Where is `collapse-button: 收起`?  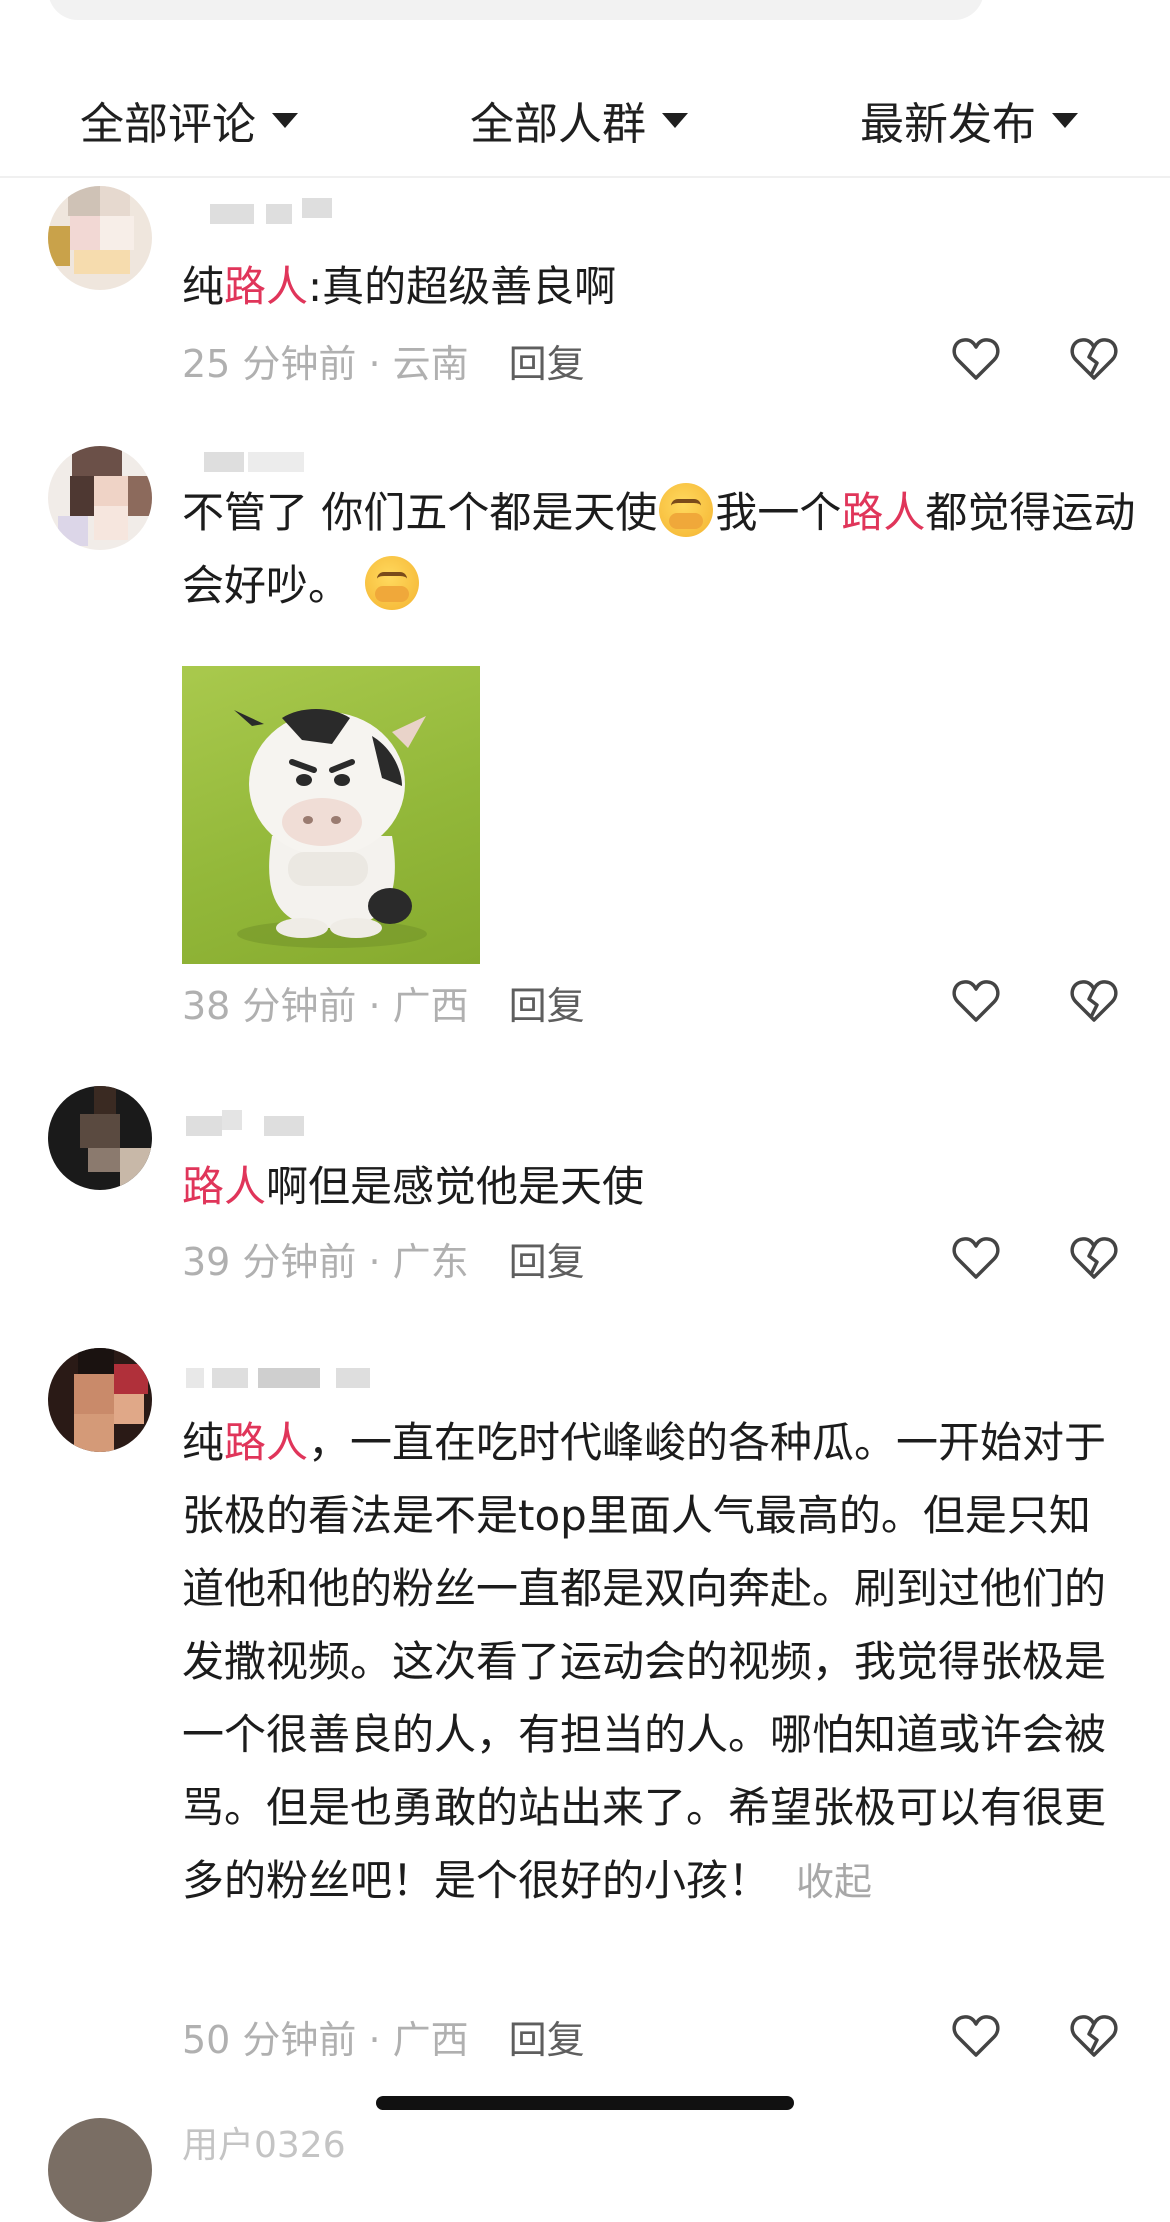
collapse-button: 收起 is located at coordinates (834, 1882).